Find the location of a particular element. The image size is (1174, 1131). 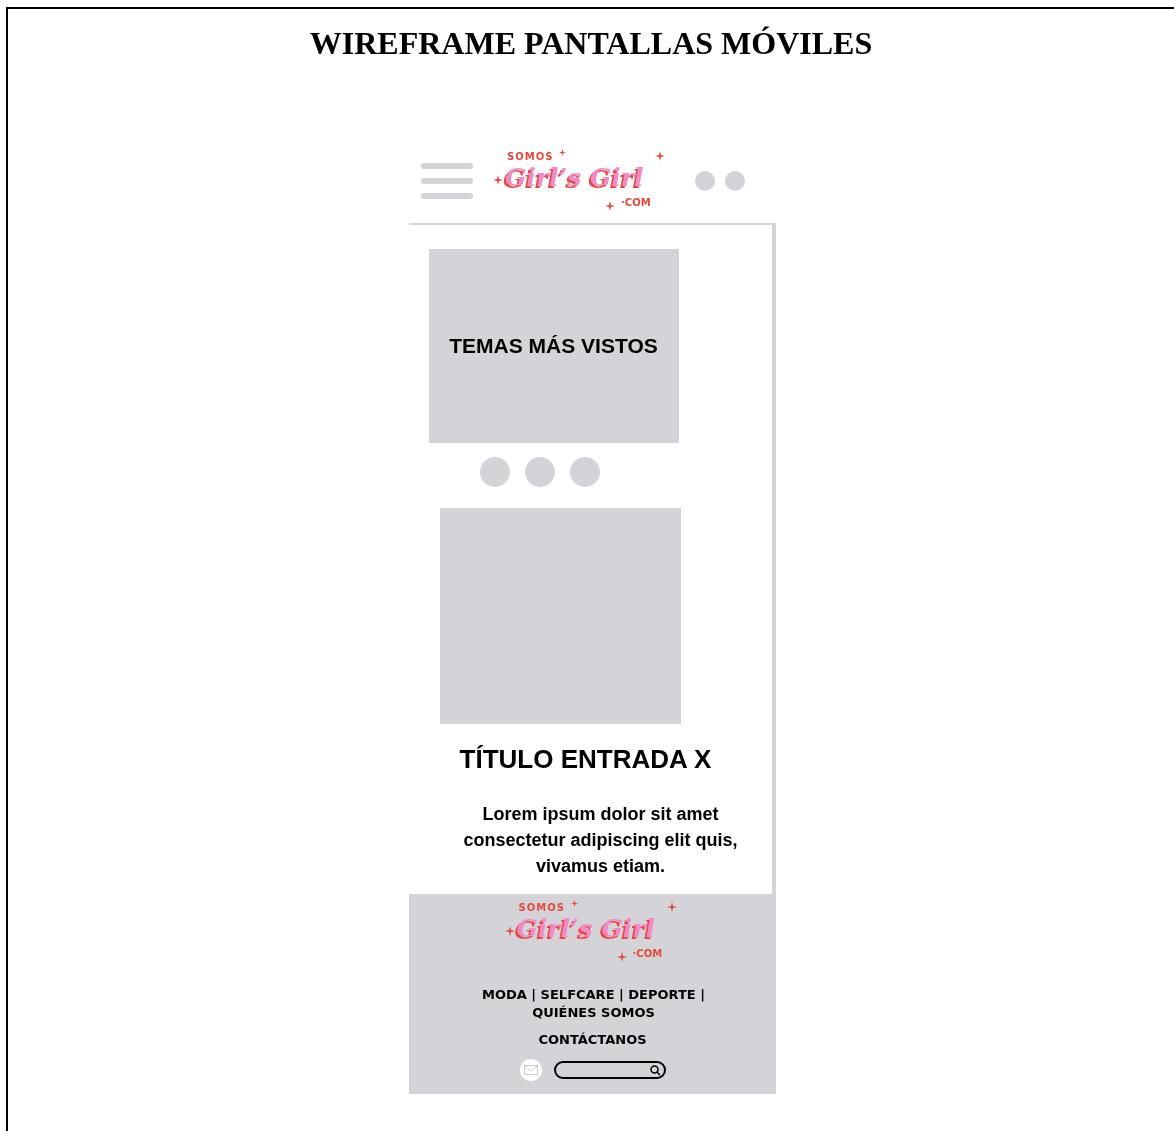

post-excerpt: Lorem ipsum dolor sit amet consectetur adipiscing elit quis, vivamus etiam. is located at coordinates (600, 840).